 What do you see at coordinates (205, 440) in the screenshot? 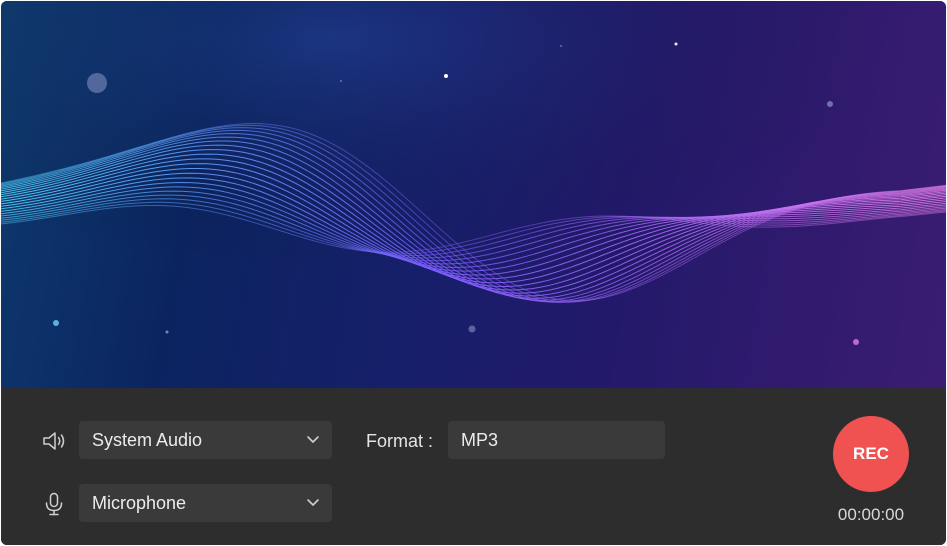
I see `system-audio-select: System Audio` at bounding box center [205, 440].